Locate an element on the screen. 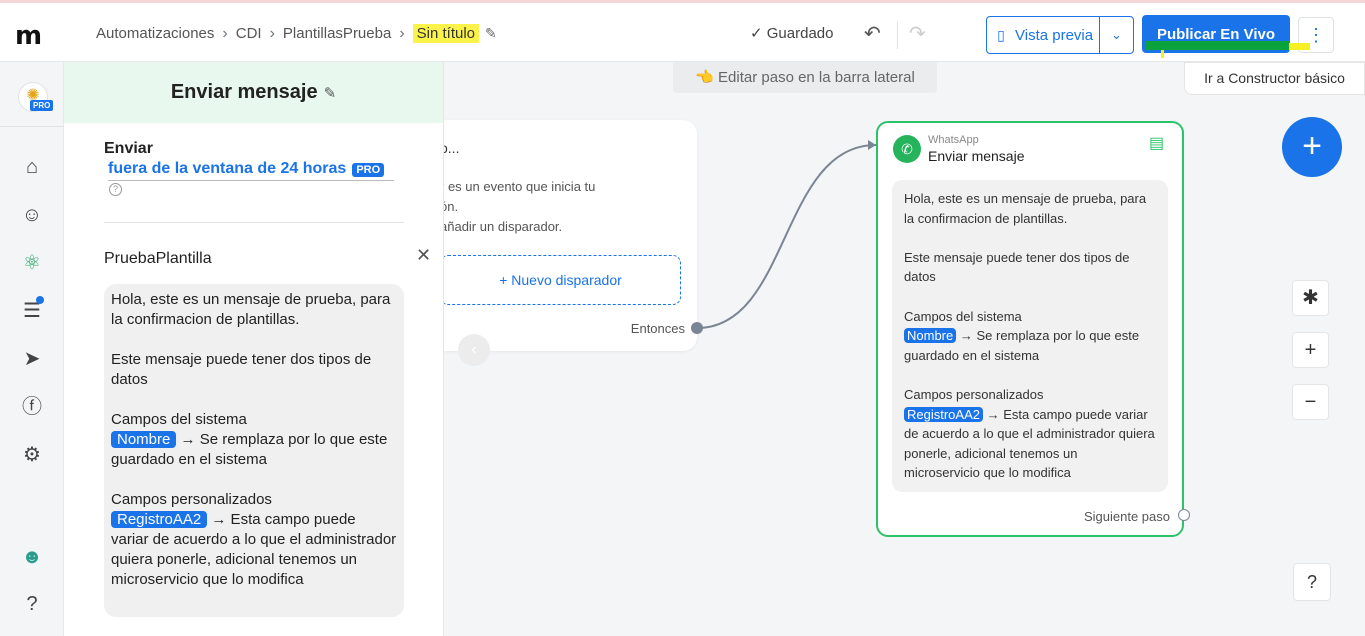 Image resolution: width=1365 pixels, height=636 pixels. edit-pencil-icon: ✎ is located at coordinates (330, 93).